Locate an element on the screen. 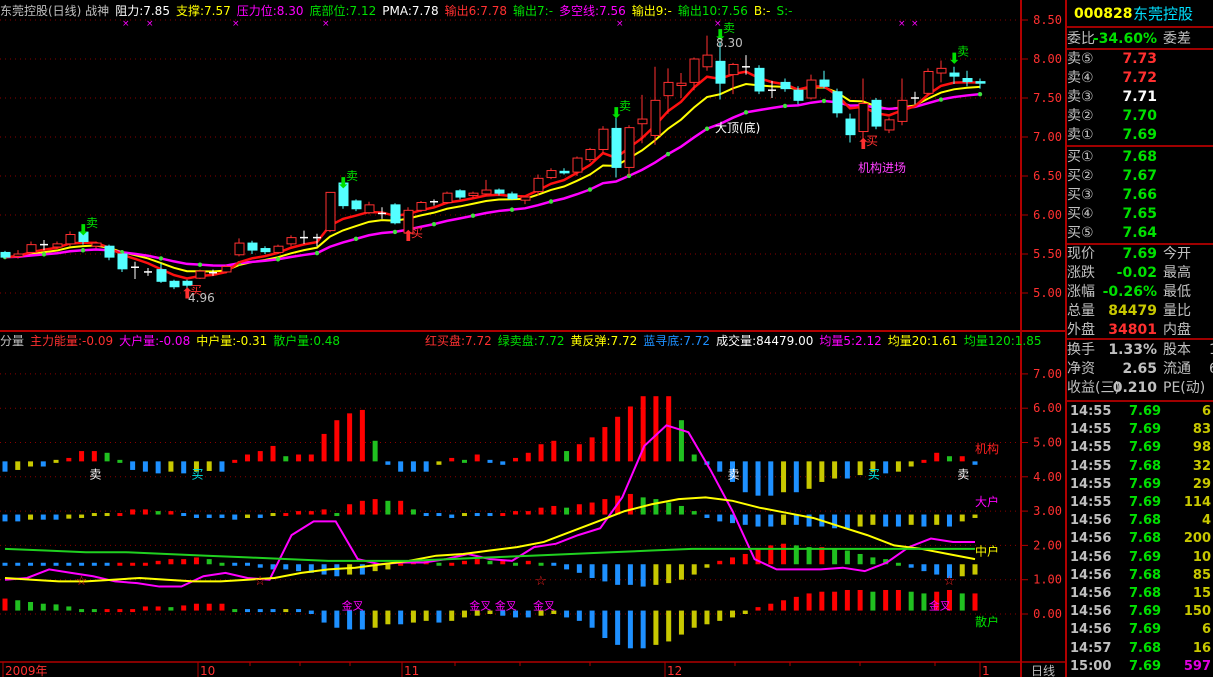 Image resolution: width=1213 pixels, height=677 pixels. volume-indicator-header: 分量 主力能量:-0.09 大户量:-0.08 中户量:-0.31 散户量:0.48 is located at coordinates (173, 341).